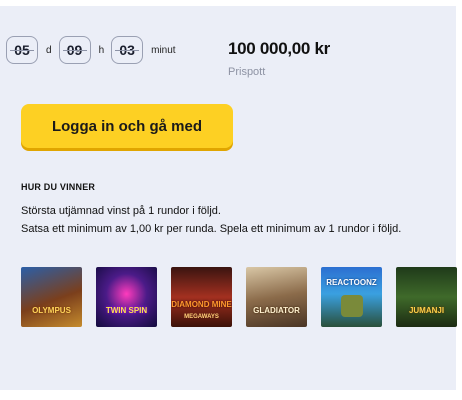 This screenshot has height=400, width=462. What do you see at coordinates (51, 297) in the screenshot?
I see `game-thumbnail-olympus: OLYMPUS` at bounding box center [51, 297].